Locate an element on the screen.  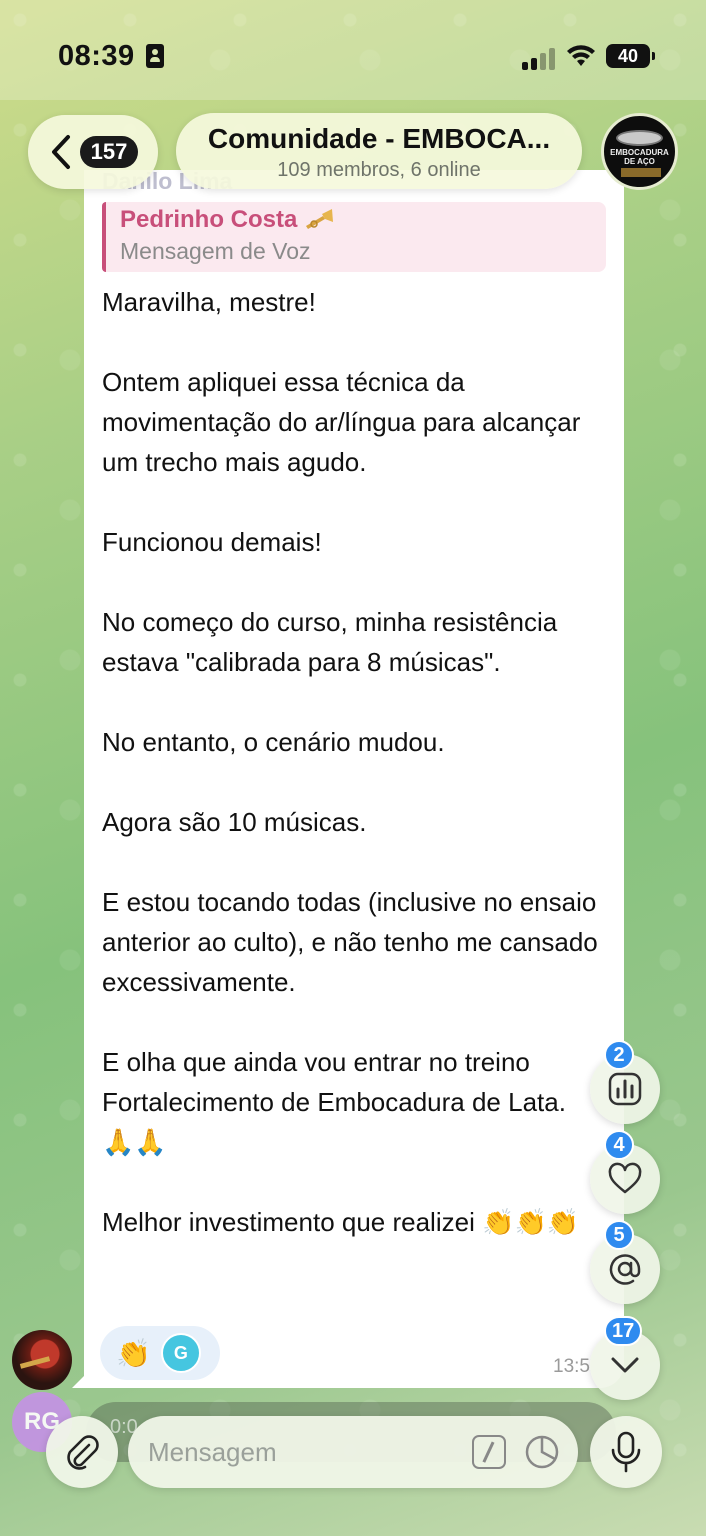
message-input: Mensagem is located at coordinates (353, 1452).